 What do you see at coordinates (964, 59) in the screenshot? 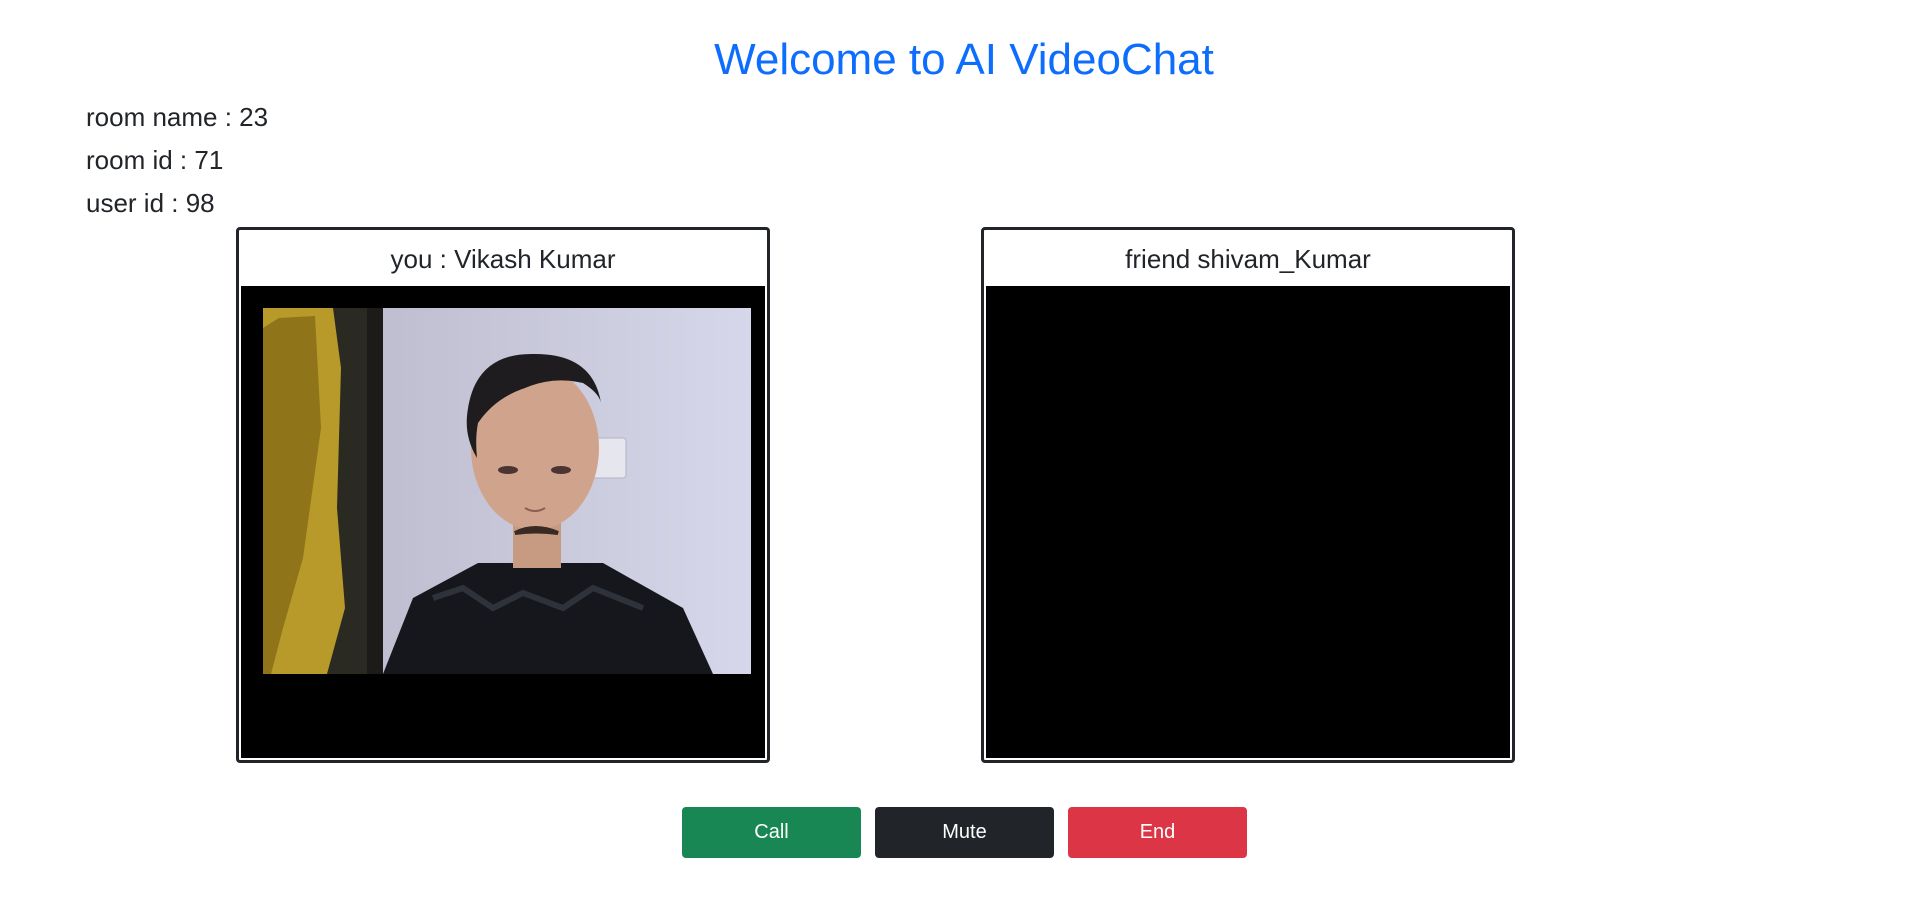
I see `page-title: Welcome to AI VideoChat` at bounding box center [964, 59].